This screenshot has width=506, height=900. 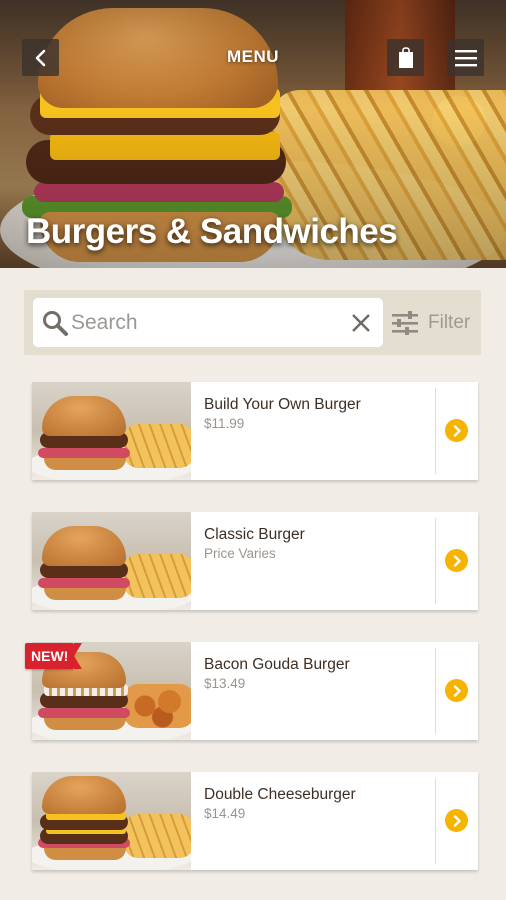 What do you see at coordinates (253, 56) in the screenshot?
I see `header-title: MENU` at bounding box center [253, 56].